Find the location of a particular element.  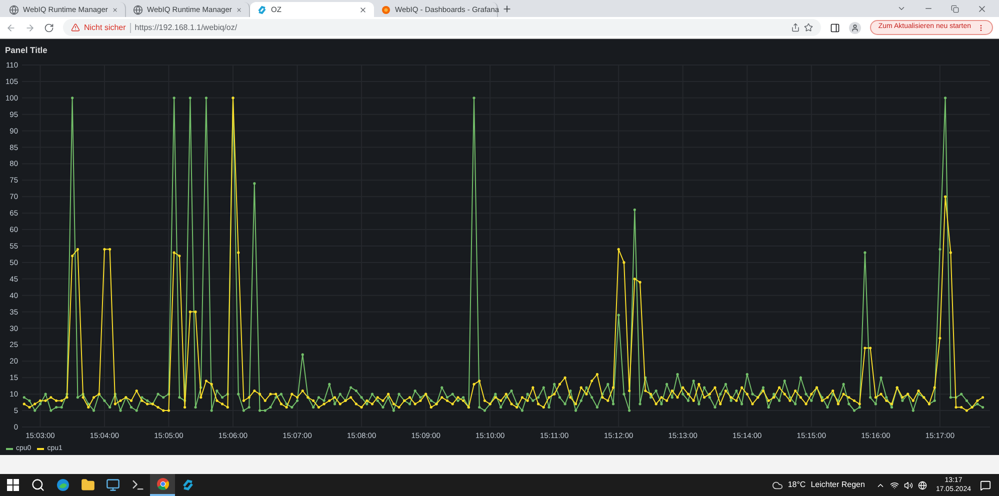

weather-text: Leichter Regen is located at coordinates (837, 485).